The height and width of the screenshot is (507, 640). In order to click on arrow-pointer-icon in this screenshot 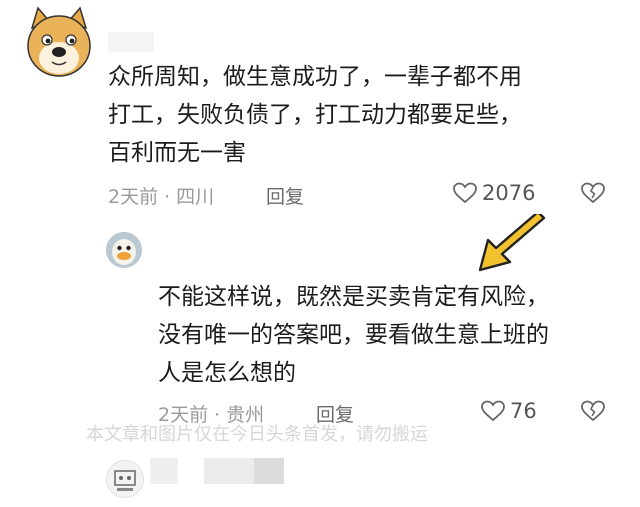, I will do `click(511, 245)`.